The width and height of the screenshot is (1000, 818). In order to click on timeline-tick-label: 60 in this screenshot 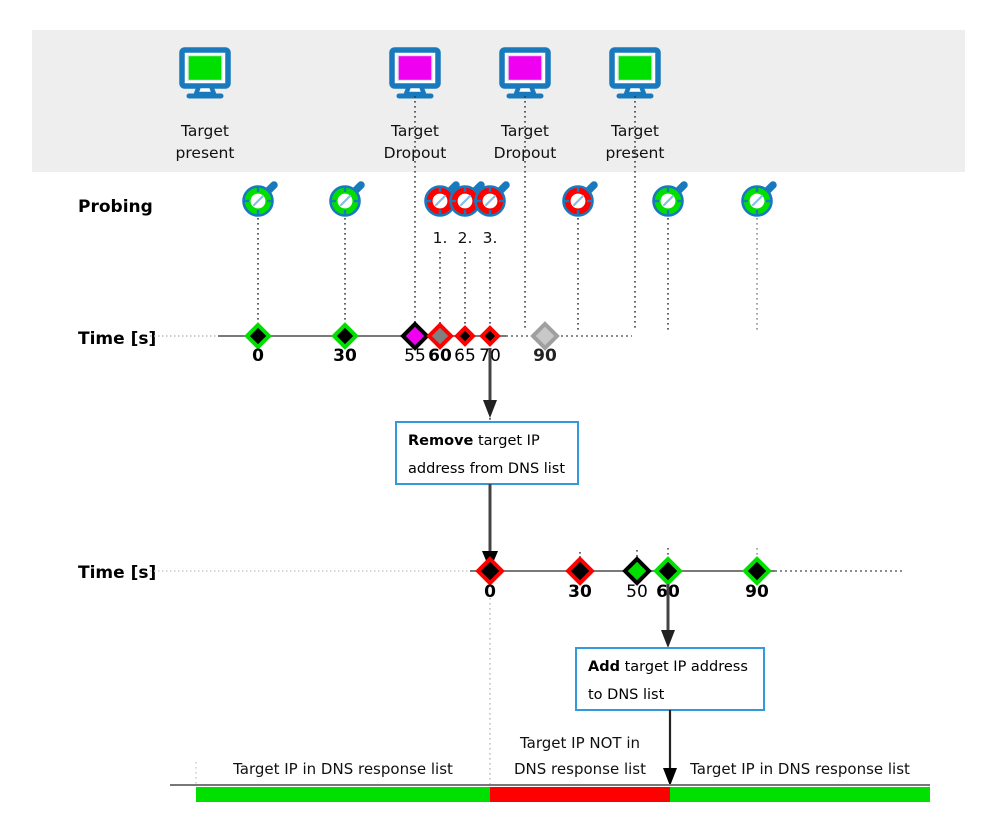, I will do `click(440, 356)`.